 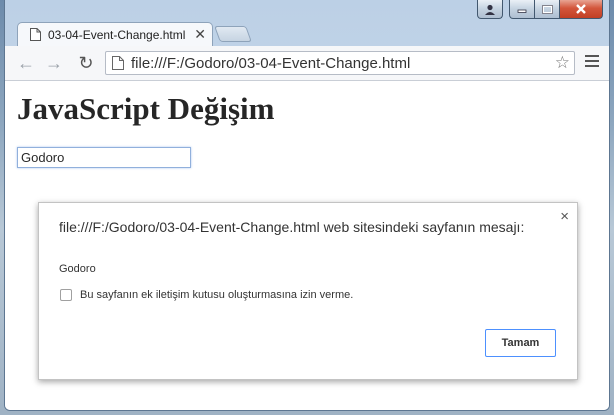 I want to click on tab-strip: 03-04-Event-Change.html ✕, so click(x=307, y=32).